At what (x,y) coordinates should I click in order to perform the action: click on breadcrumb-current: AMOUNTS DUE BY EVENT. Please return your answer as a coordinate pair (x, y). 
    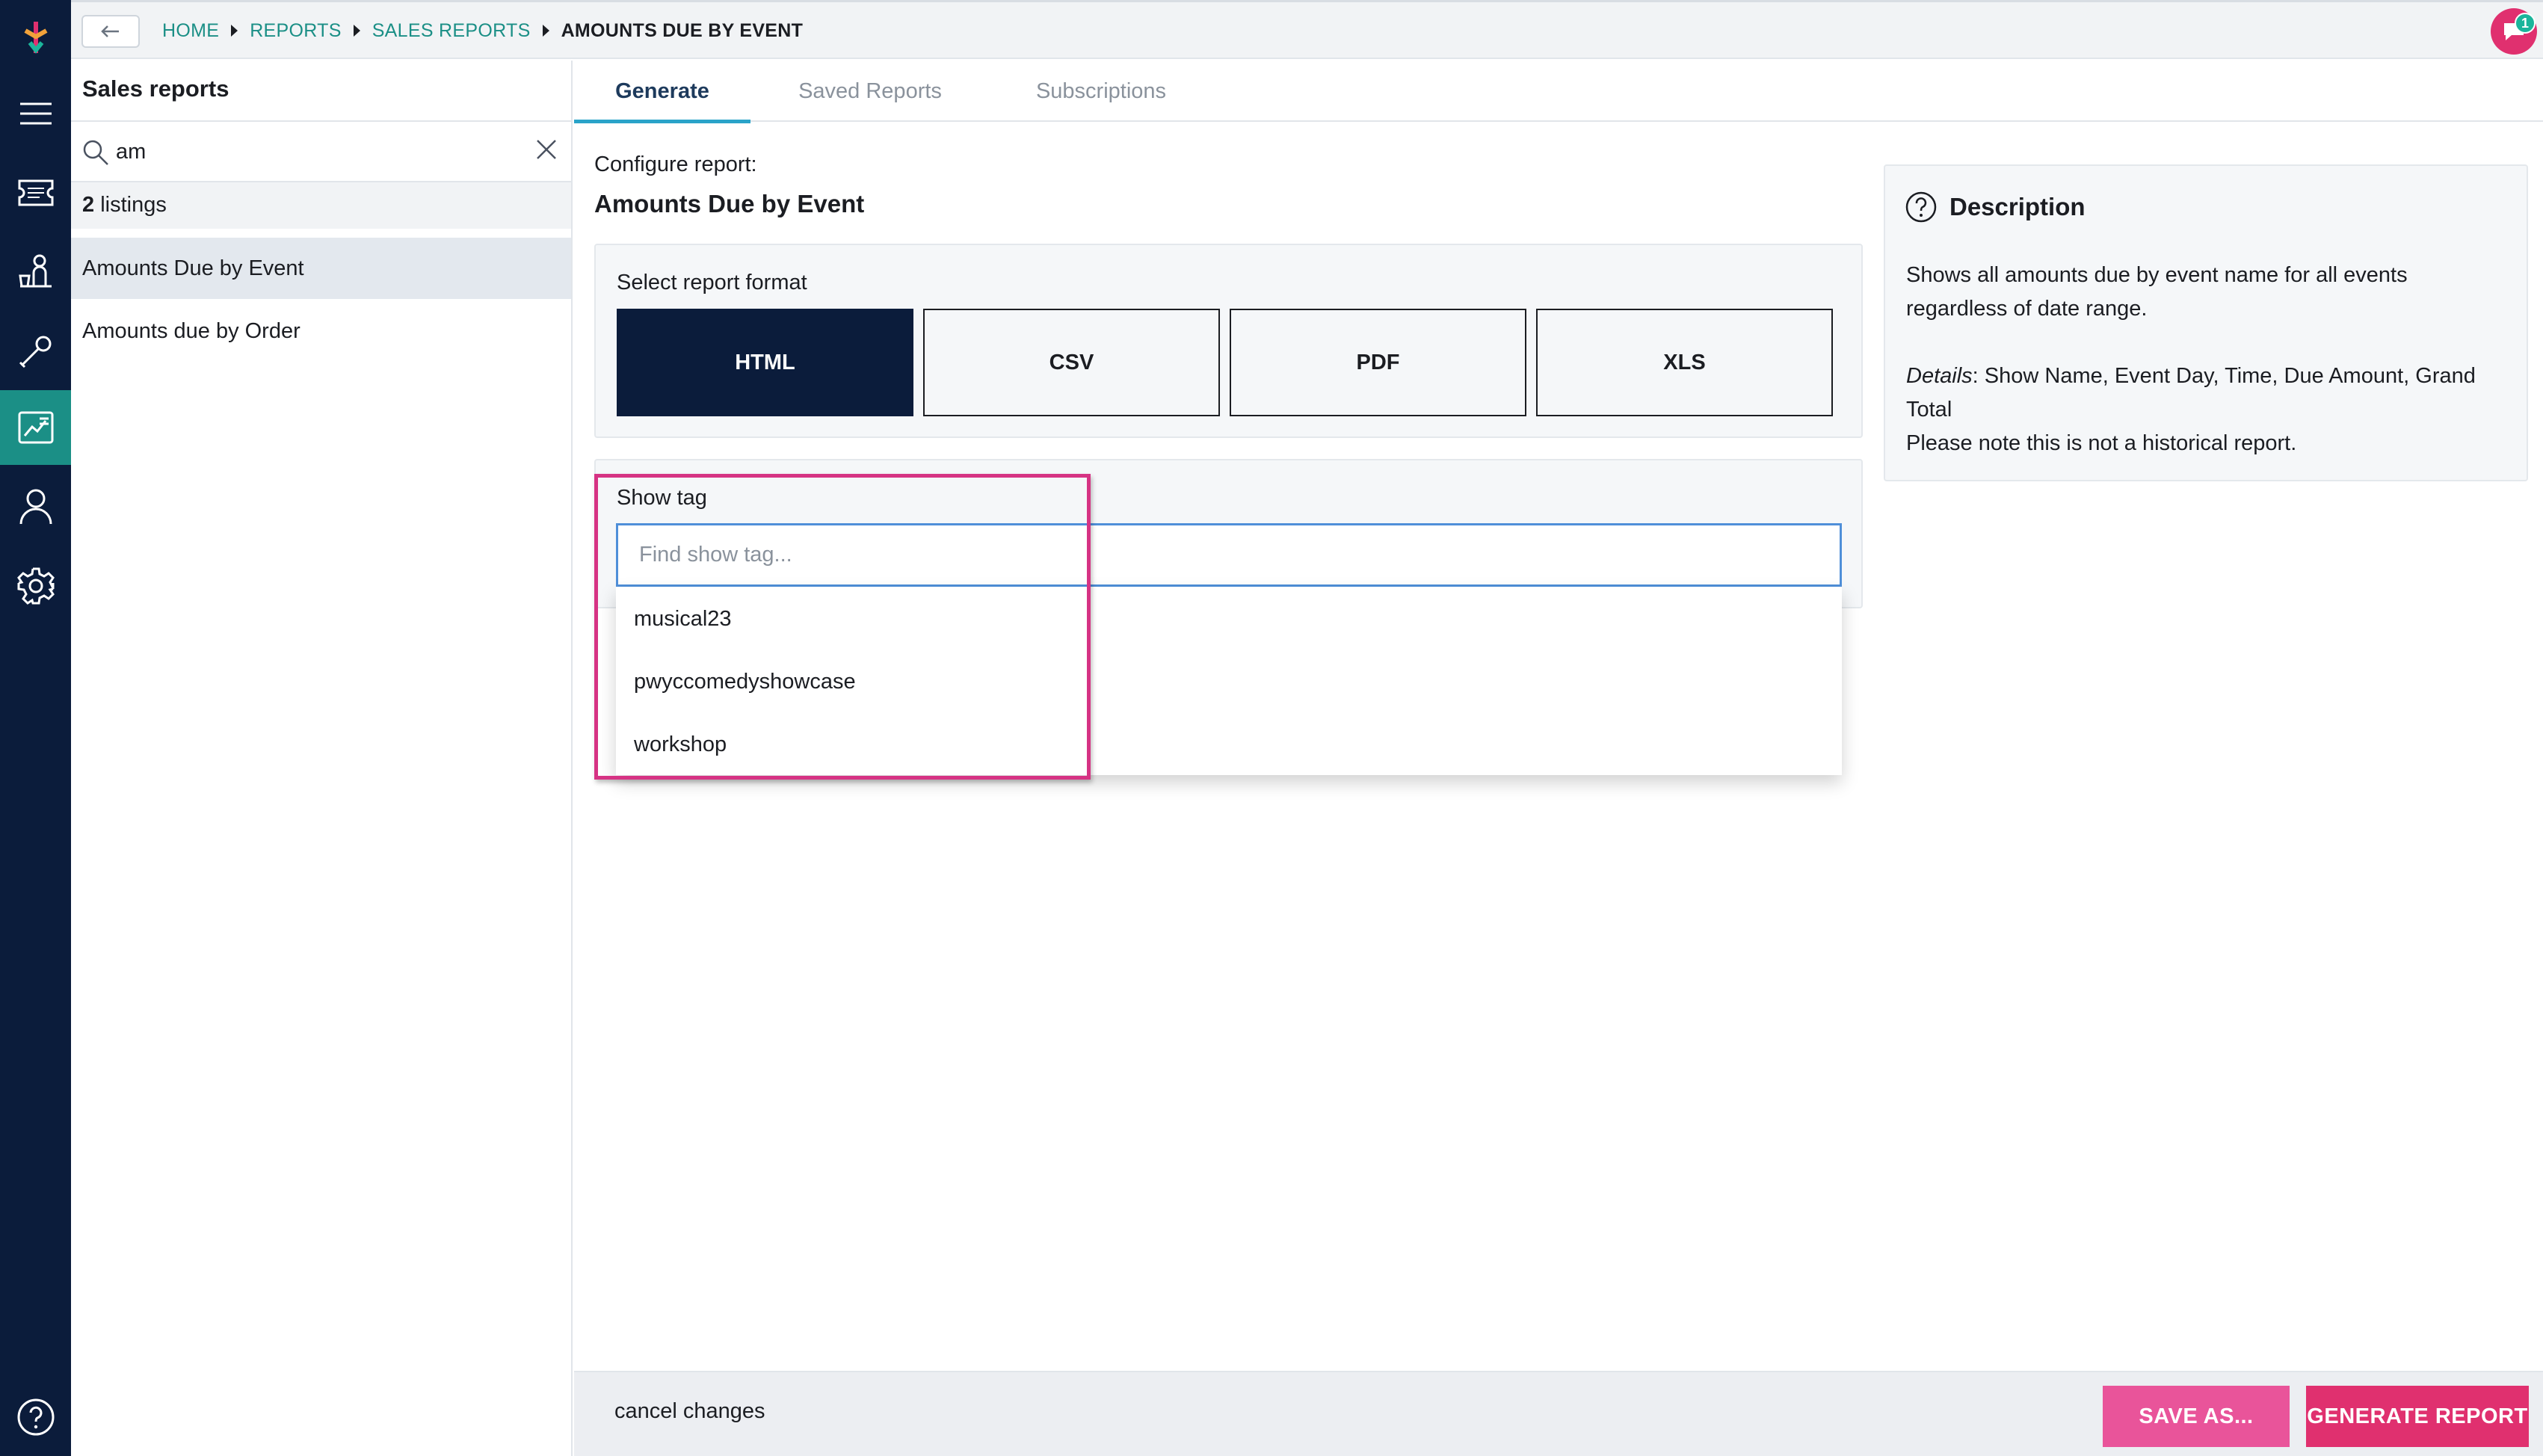
    Looking at the image, I should click on (682, 30).